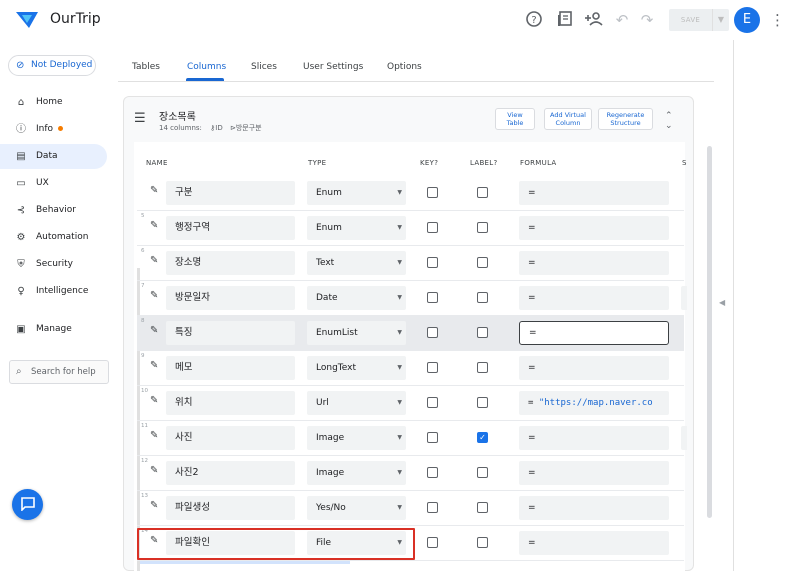 This screenshot has width=800, height=572. What do you see at coordinates (356, 333) in the screenshot?
I see `column-type-select: EnumList ▼` at bounding box center [356, 333].